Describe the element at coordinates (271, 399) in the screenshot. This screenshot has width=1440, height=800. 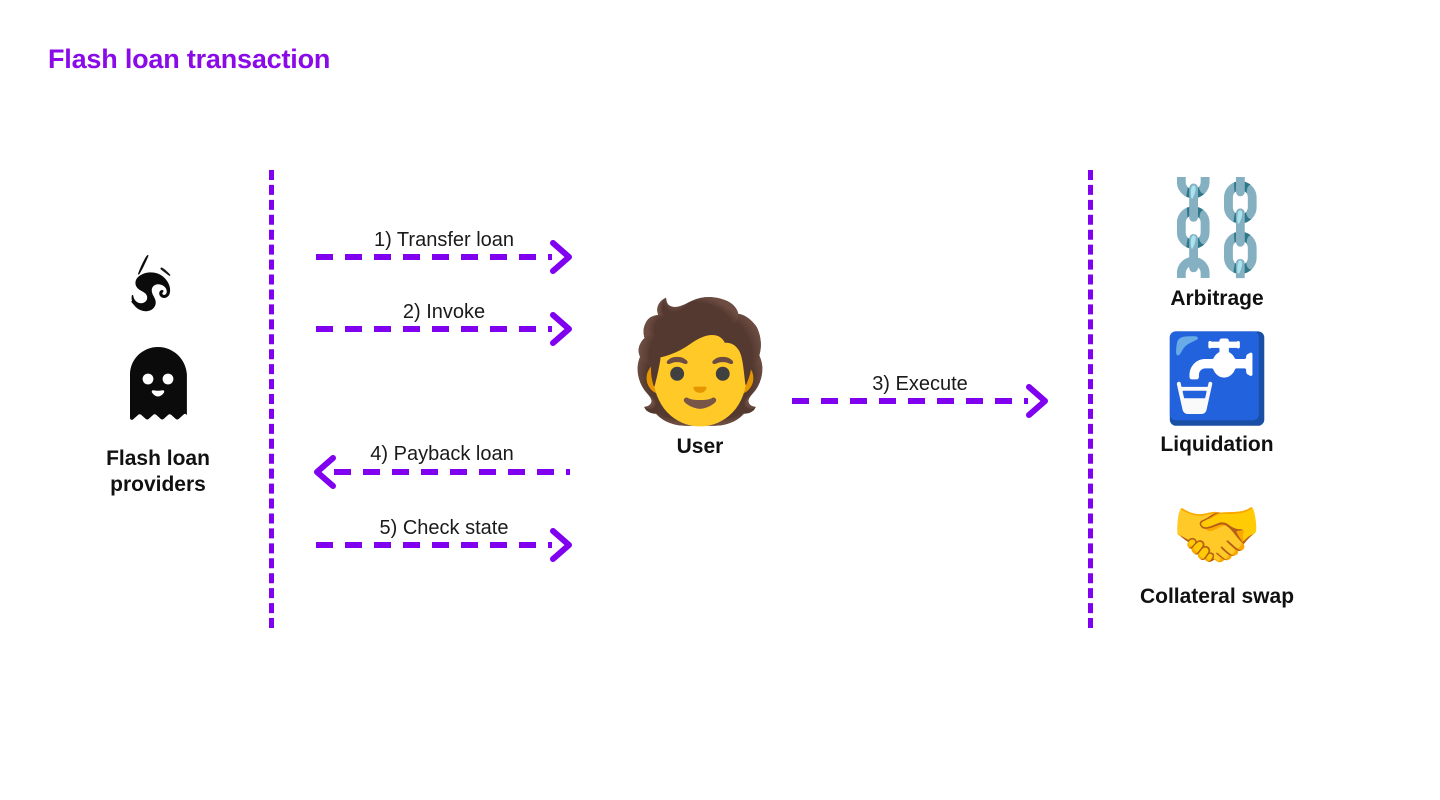
I see `lifeline-flash-loan-providers` at that location.